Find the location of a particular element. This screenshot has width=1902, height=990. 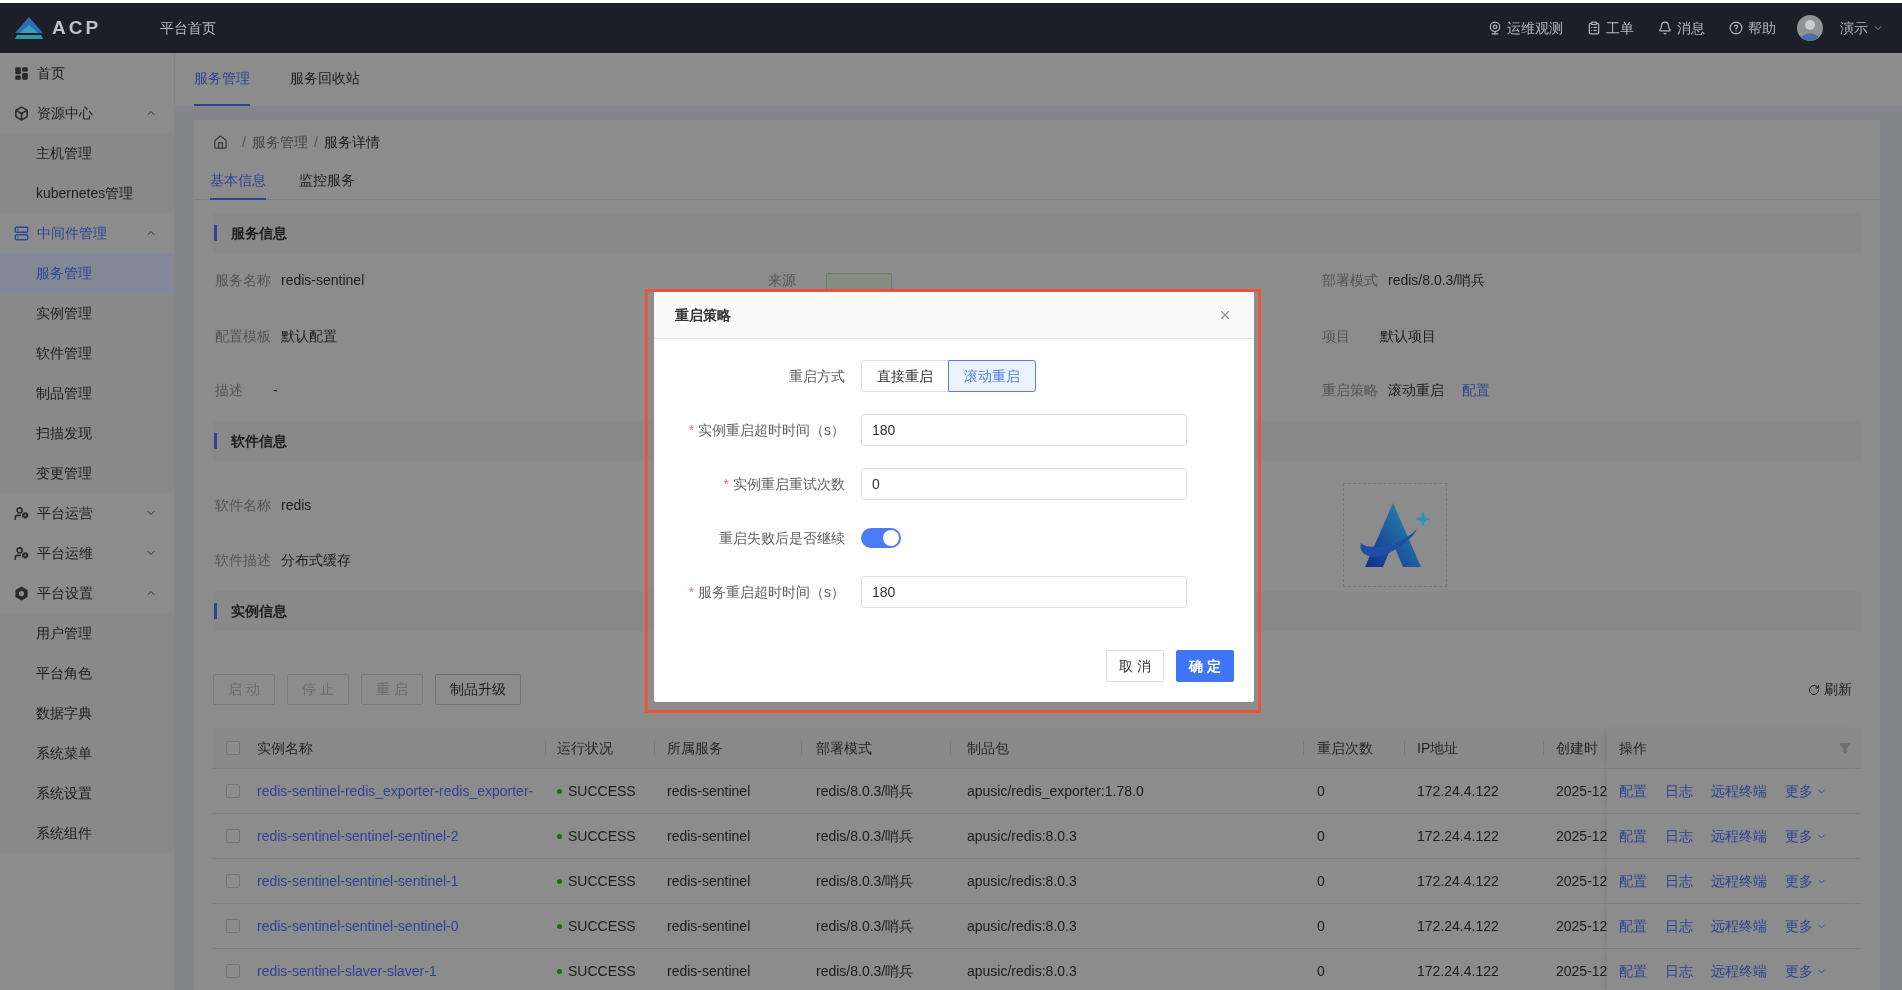

instance-name-link: redis-sentinel-slaver-slaver-1 is located at coordinates (347, 971).